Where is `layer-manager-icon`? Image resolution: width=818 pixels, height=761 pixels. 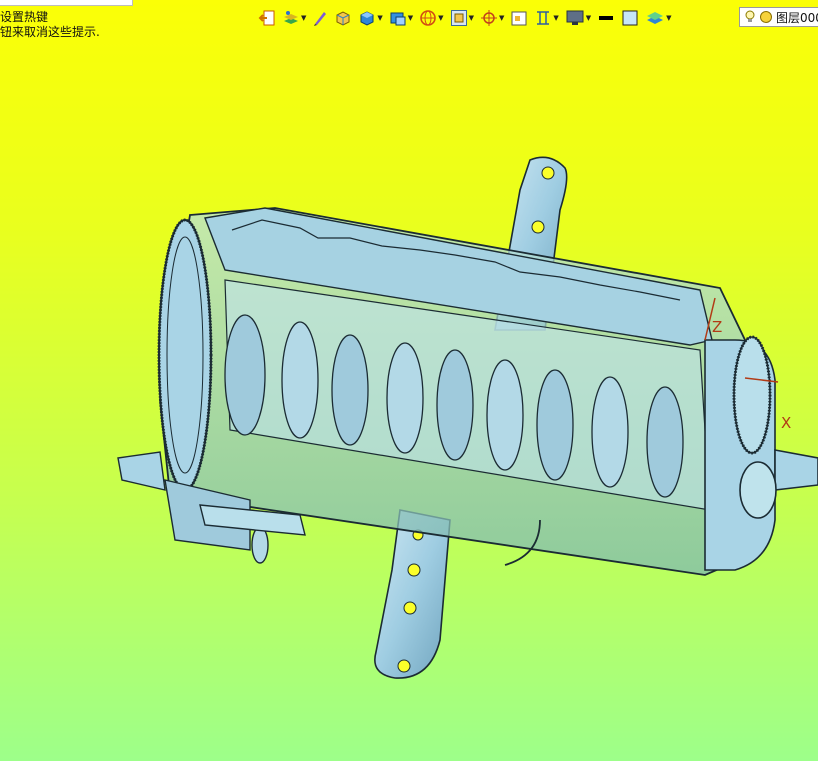 layer-manager-icon is located at coordinates (291, 17).